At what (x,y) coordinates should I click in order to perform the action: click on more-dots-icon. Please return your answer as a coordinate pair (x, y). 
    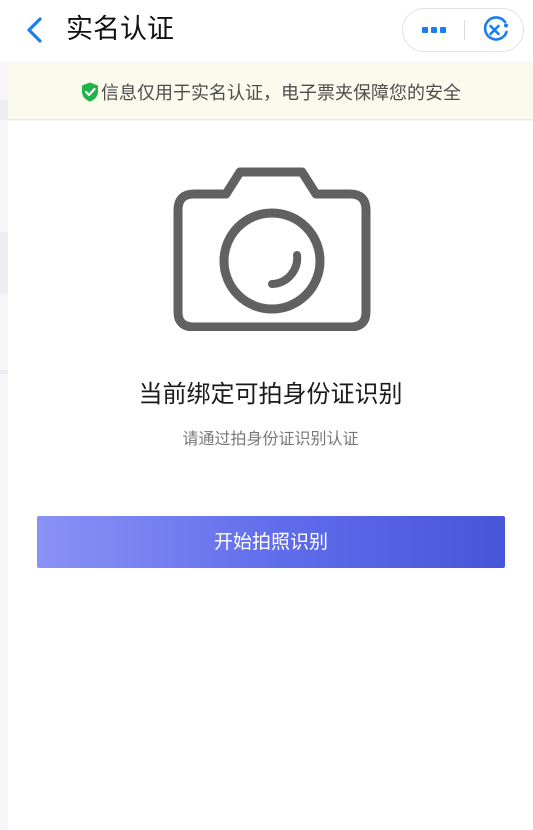
    Looking at the image, I should click on (434, 30).